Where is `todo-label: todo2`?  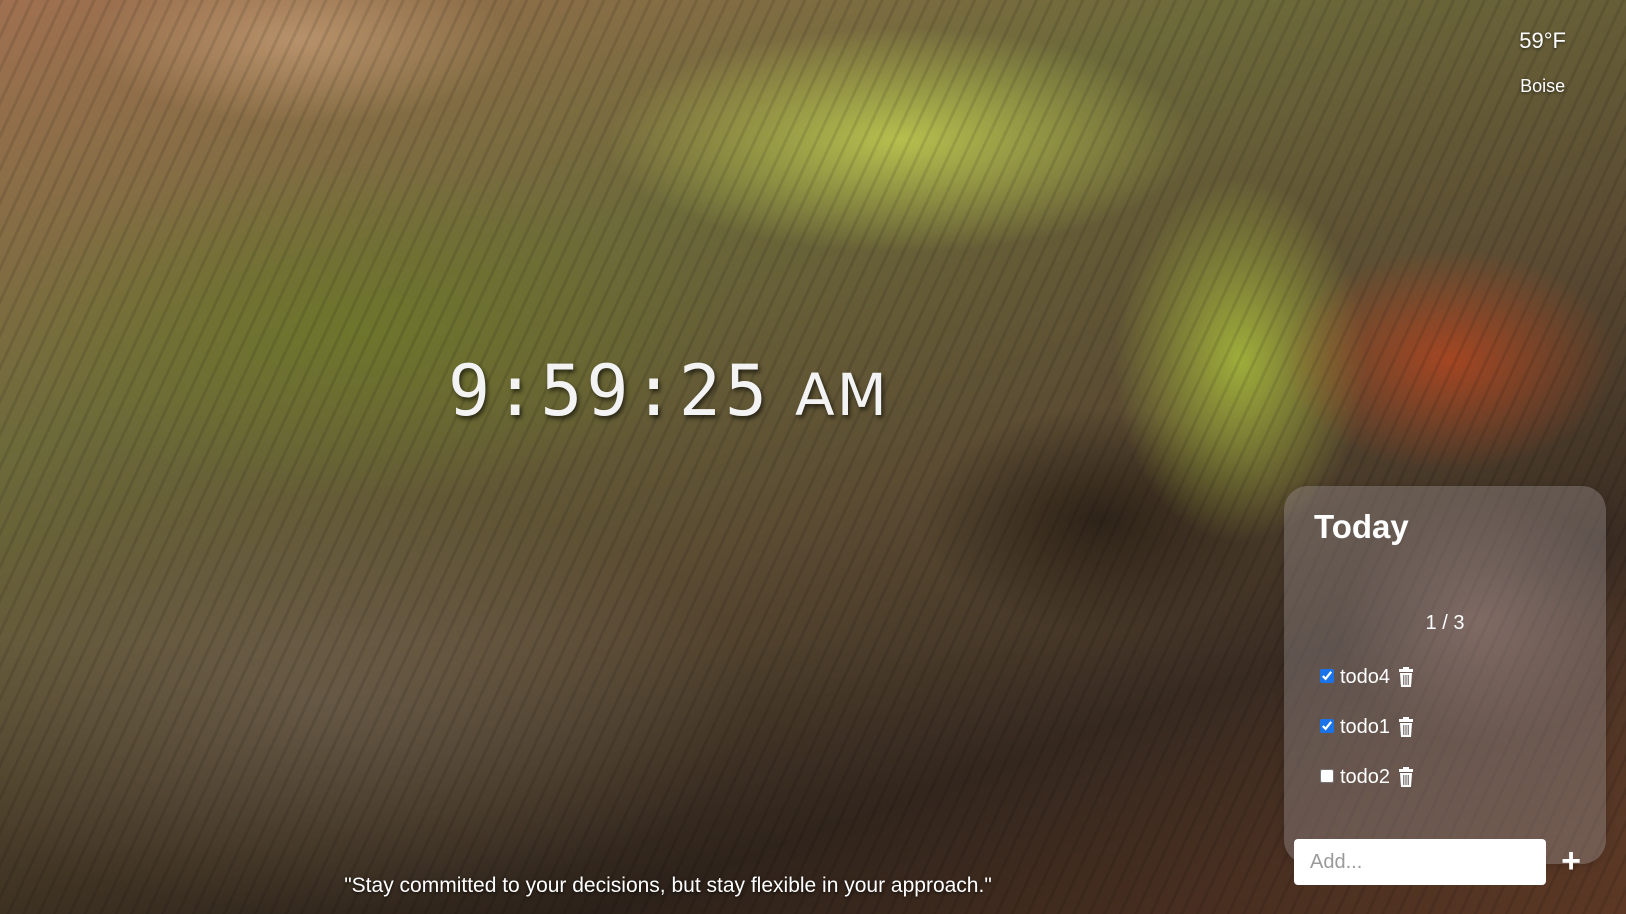 todo-label: todo2 is located at coordinates (1365, 776).